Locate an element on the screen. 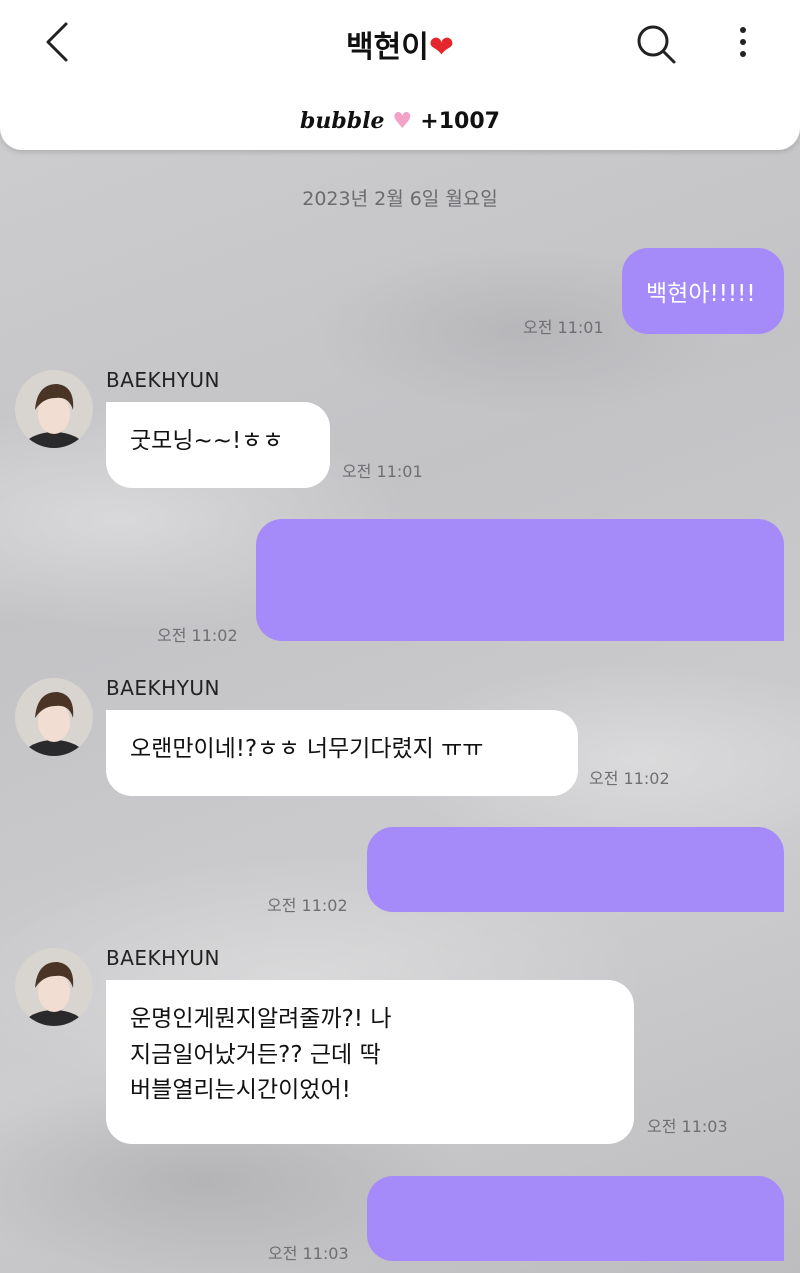 This screenshot has width=800, height=1273. more-menu-button is located at coordinates (743, 44).